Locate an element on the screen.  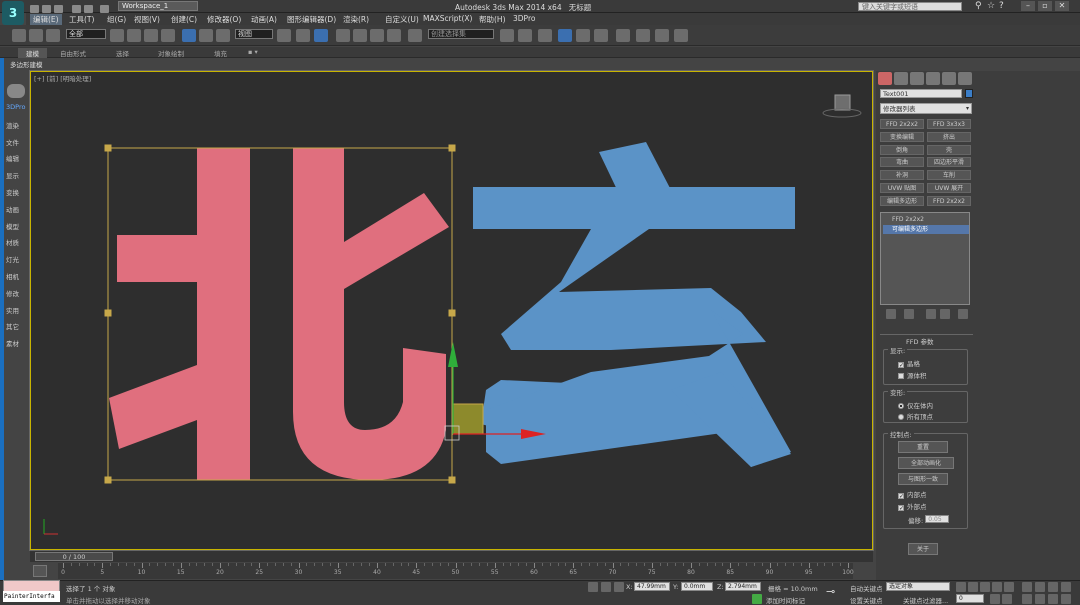
display-tab-icon is located at coordinates (949, 78).